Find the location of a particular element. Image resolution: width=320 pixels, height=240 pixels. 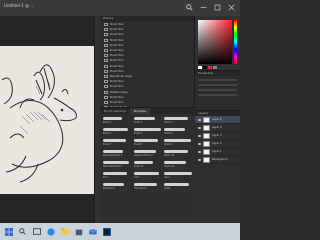

dragon-sketch is located at coordinates (39, 123).